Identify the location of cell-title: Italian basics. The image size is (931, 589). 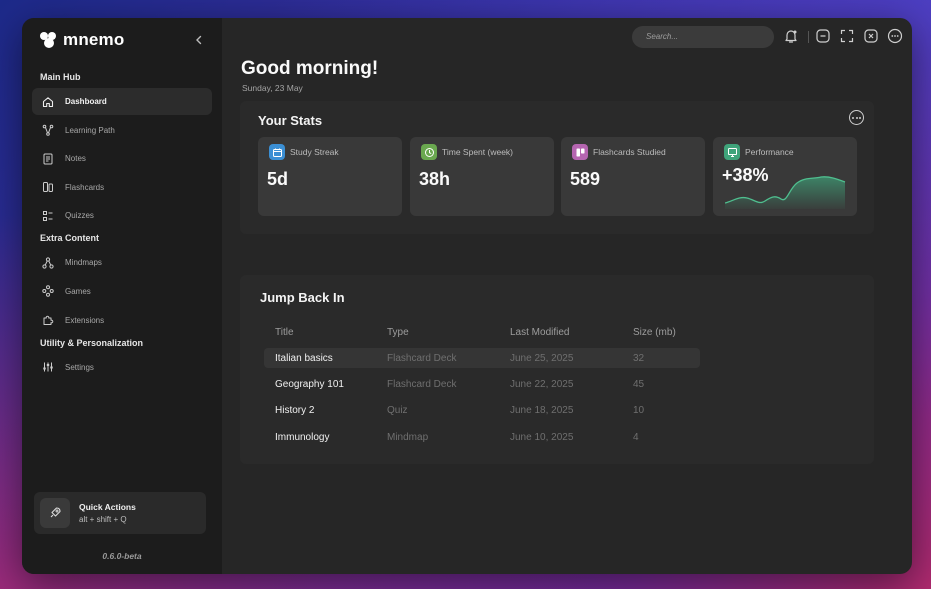
(304, 358).